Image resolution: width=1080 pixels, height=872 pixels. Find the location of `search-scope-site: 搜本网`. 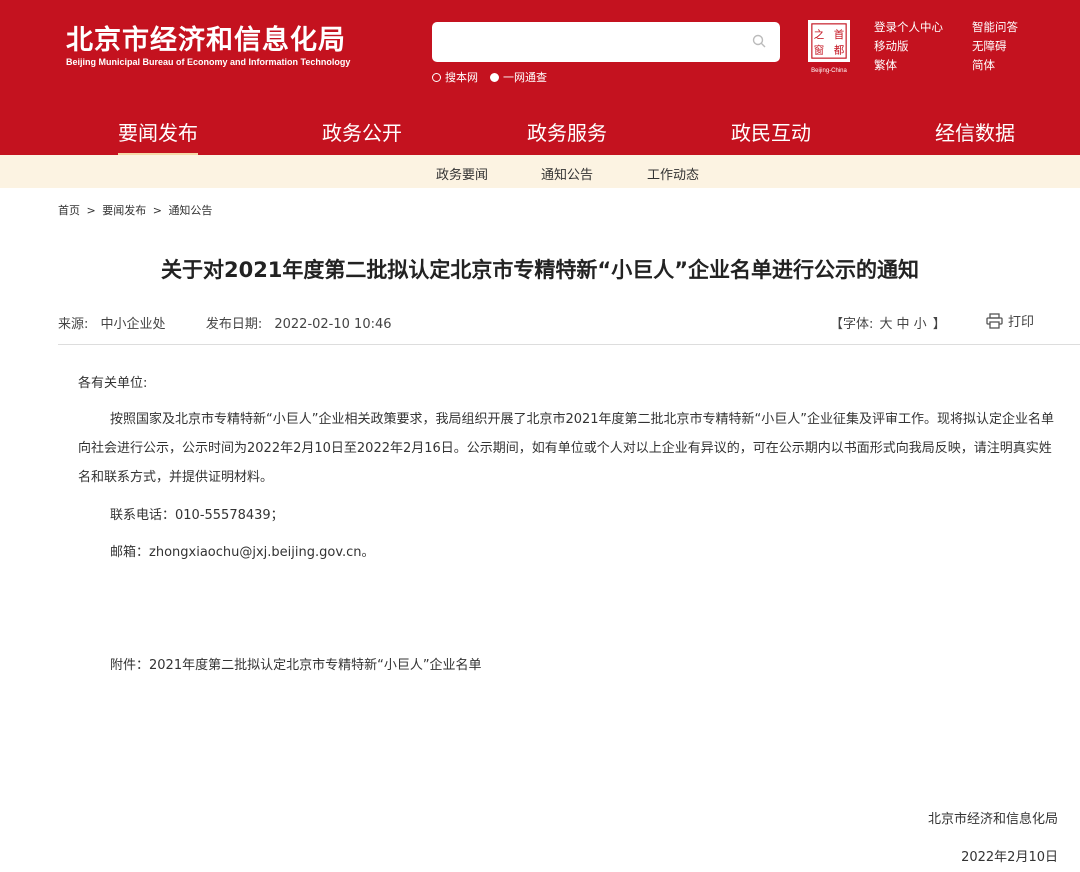

search-scope-site: 搜本网 is located at coordinates (455, 77).